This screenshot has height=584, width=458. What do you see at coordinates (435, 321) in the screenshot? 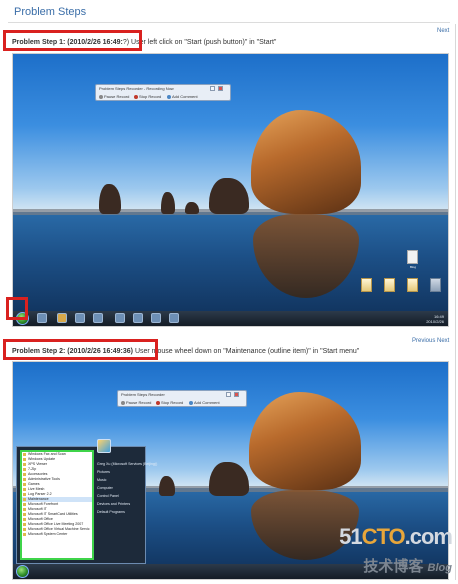
I see `clock-date: 2010/2/26` at bounding box center [435, 321].